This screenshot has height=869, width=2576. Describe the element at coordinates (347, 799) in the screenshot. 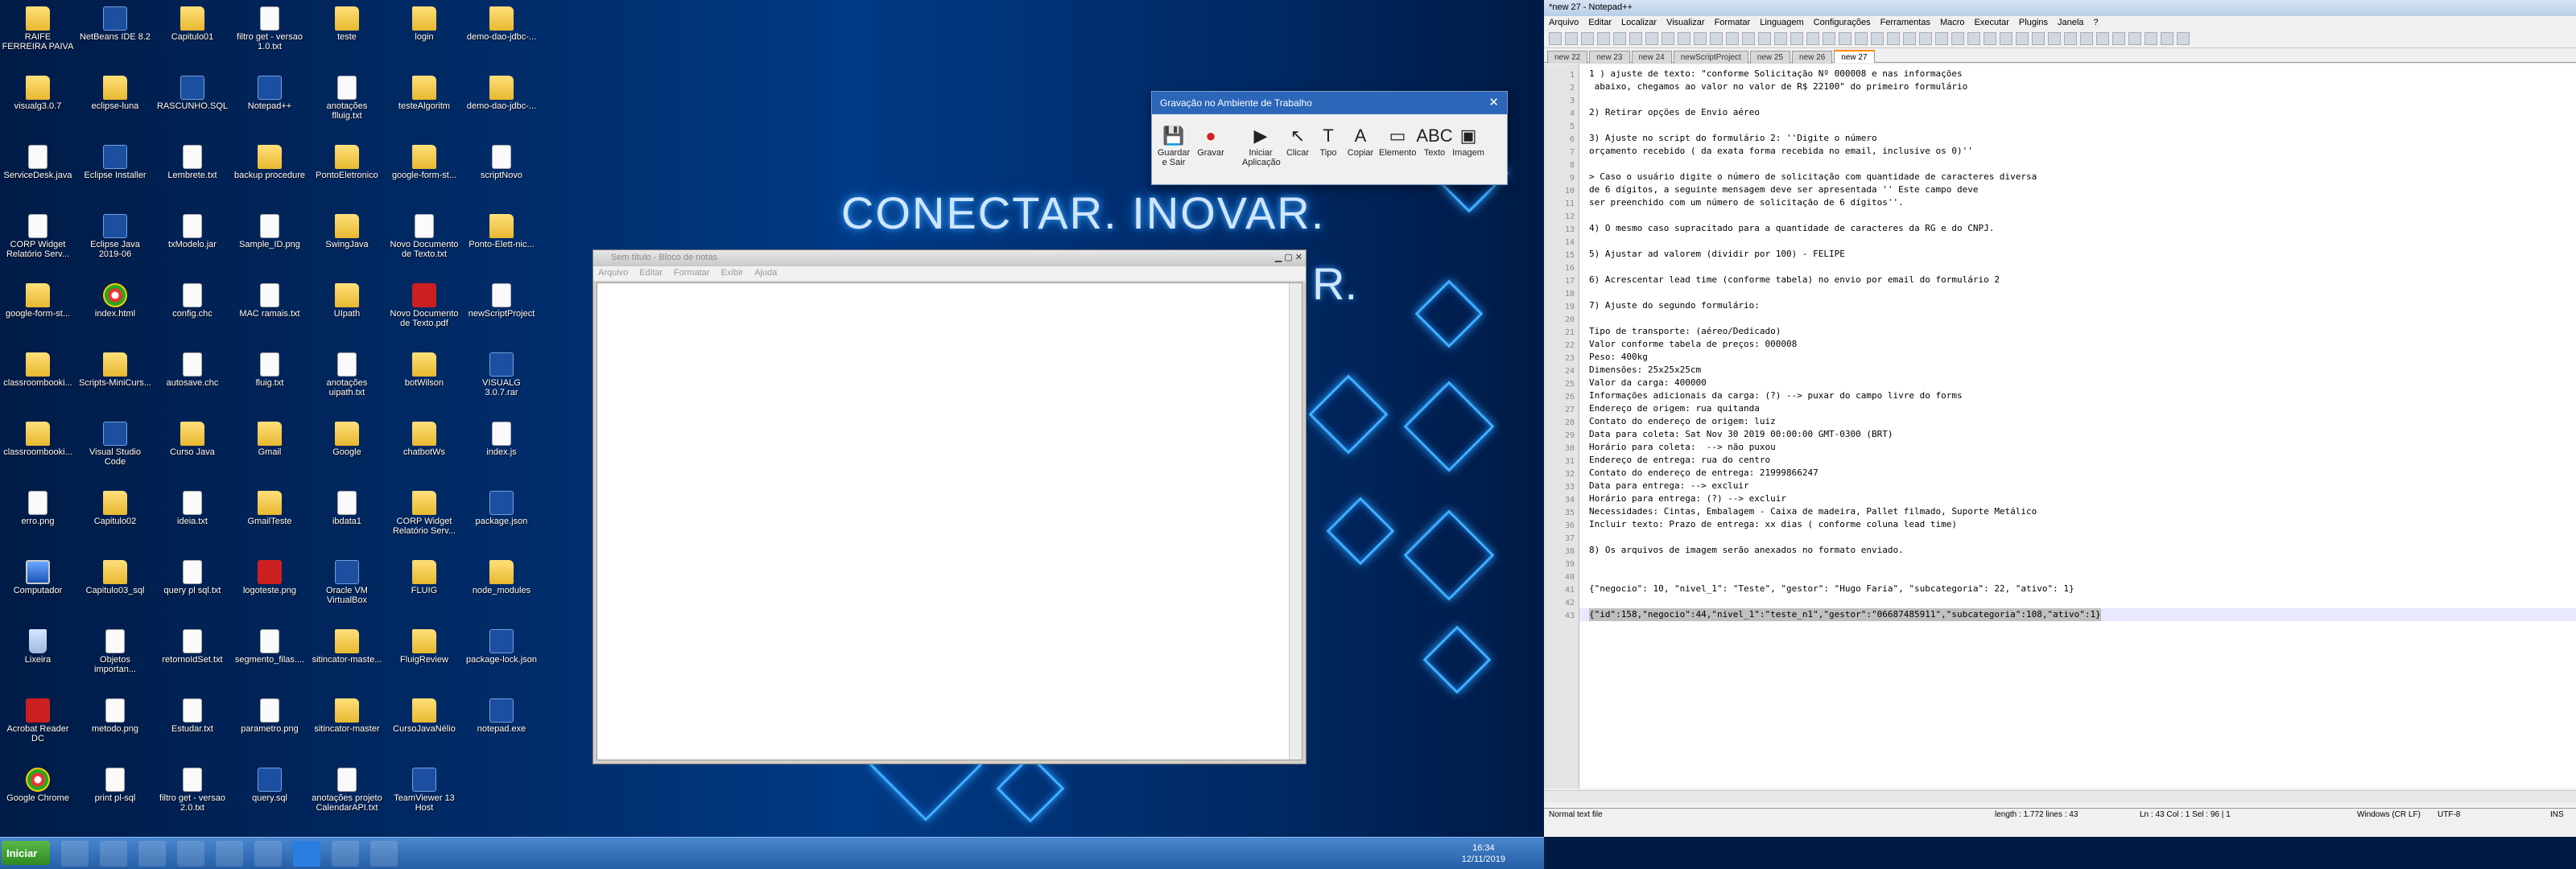

I see `desktop-icon: anotações projeto CalendarAPI.txt` at that location.